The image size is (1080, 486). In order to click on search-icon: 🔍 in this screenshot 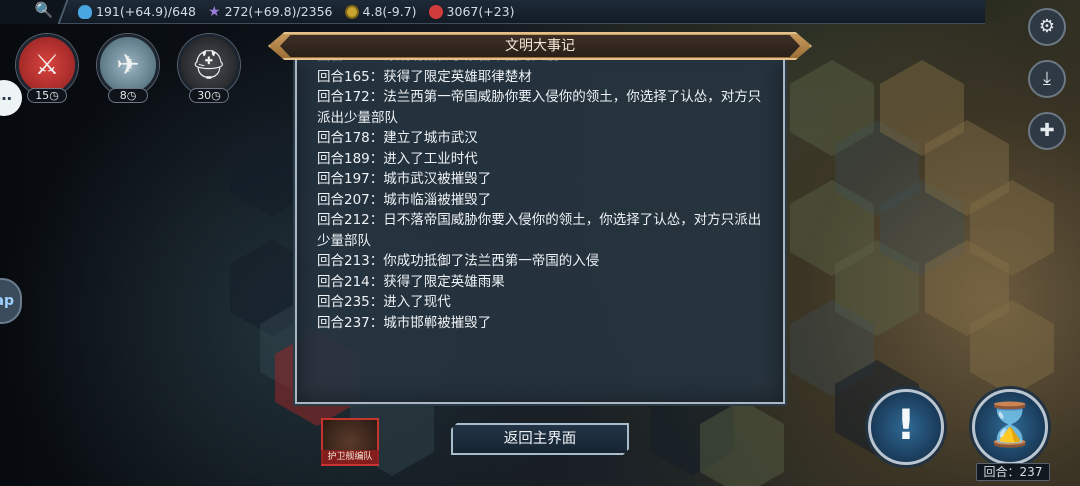, I will do `click(44, 9)`.